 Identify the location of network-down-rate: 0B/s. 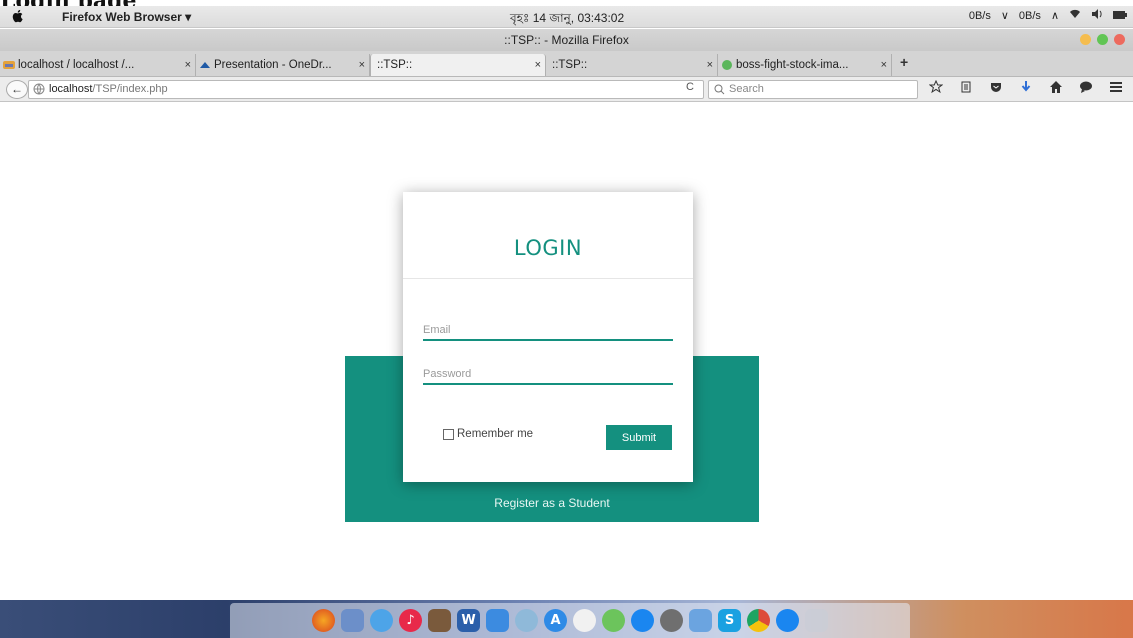
(979, 15).